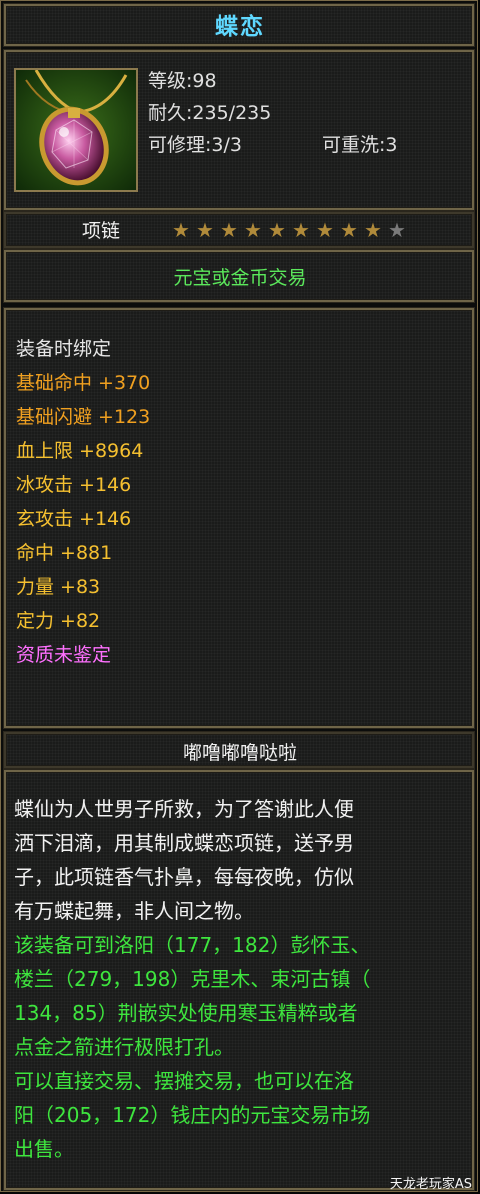  I want to click on attr-strength: 力量 +83, so click(58, 587).